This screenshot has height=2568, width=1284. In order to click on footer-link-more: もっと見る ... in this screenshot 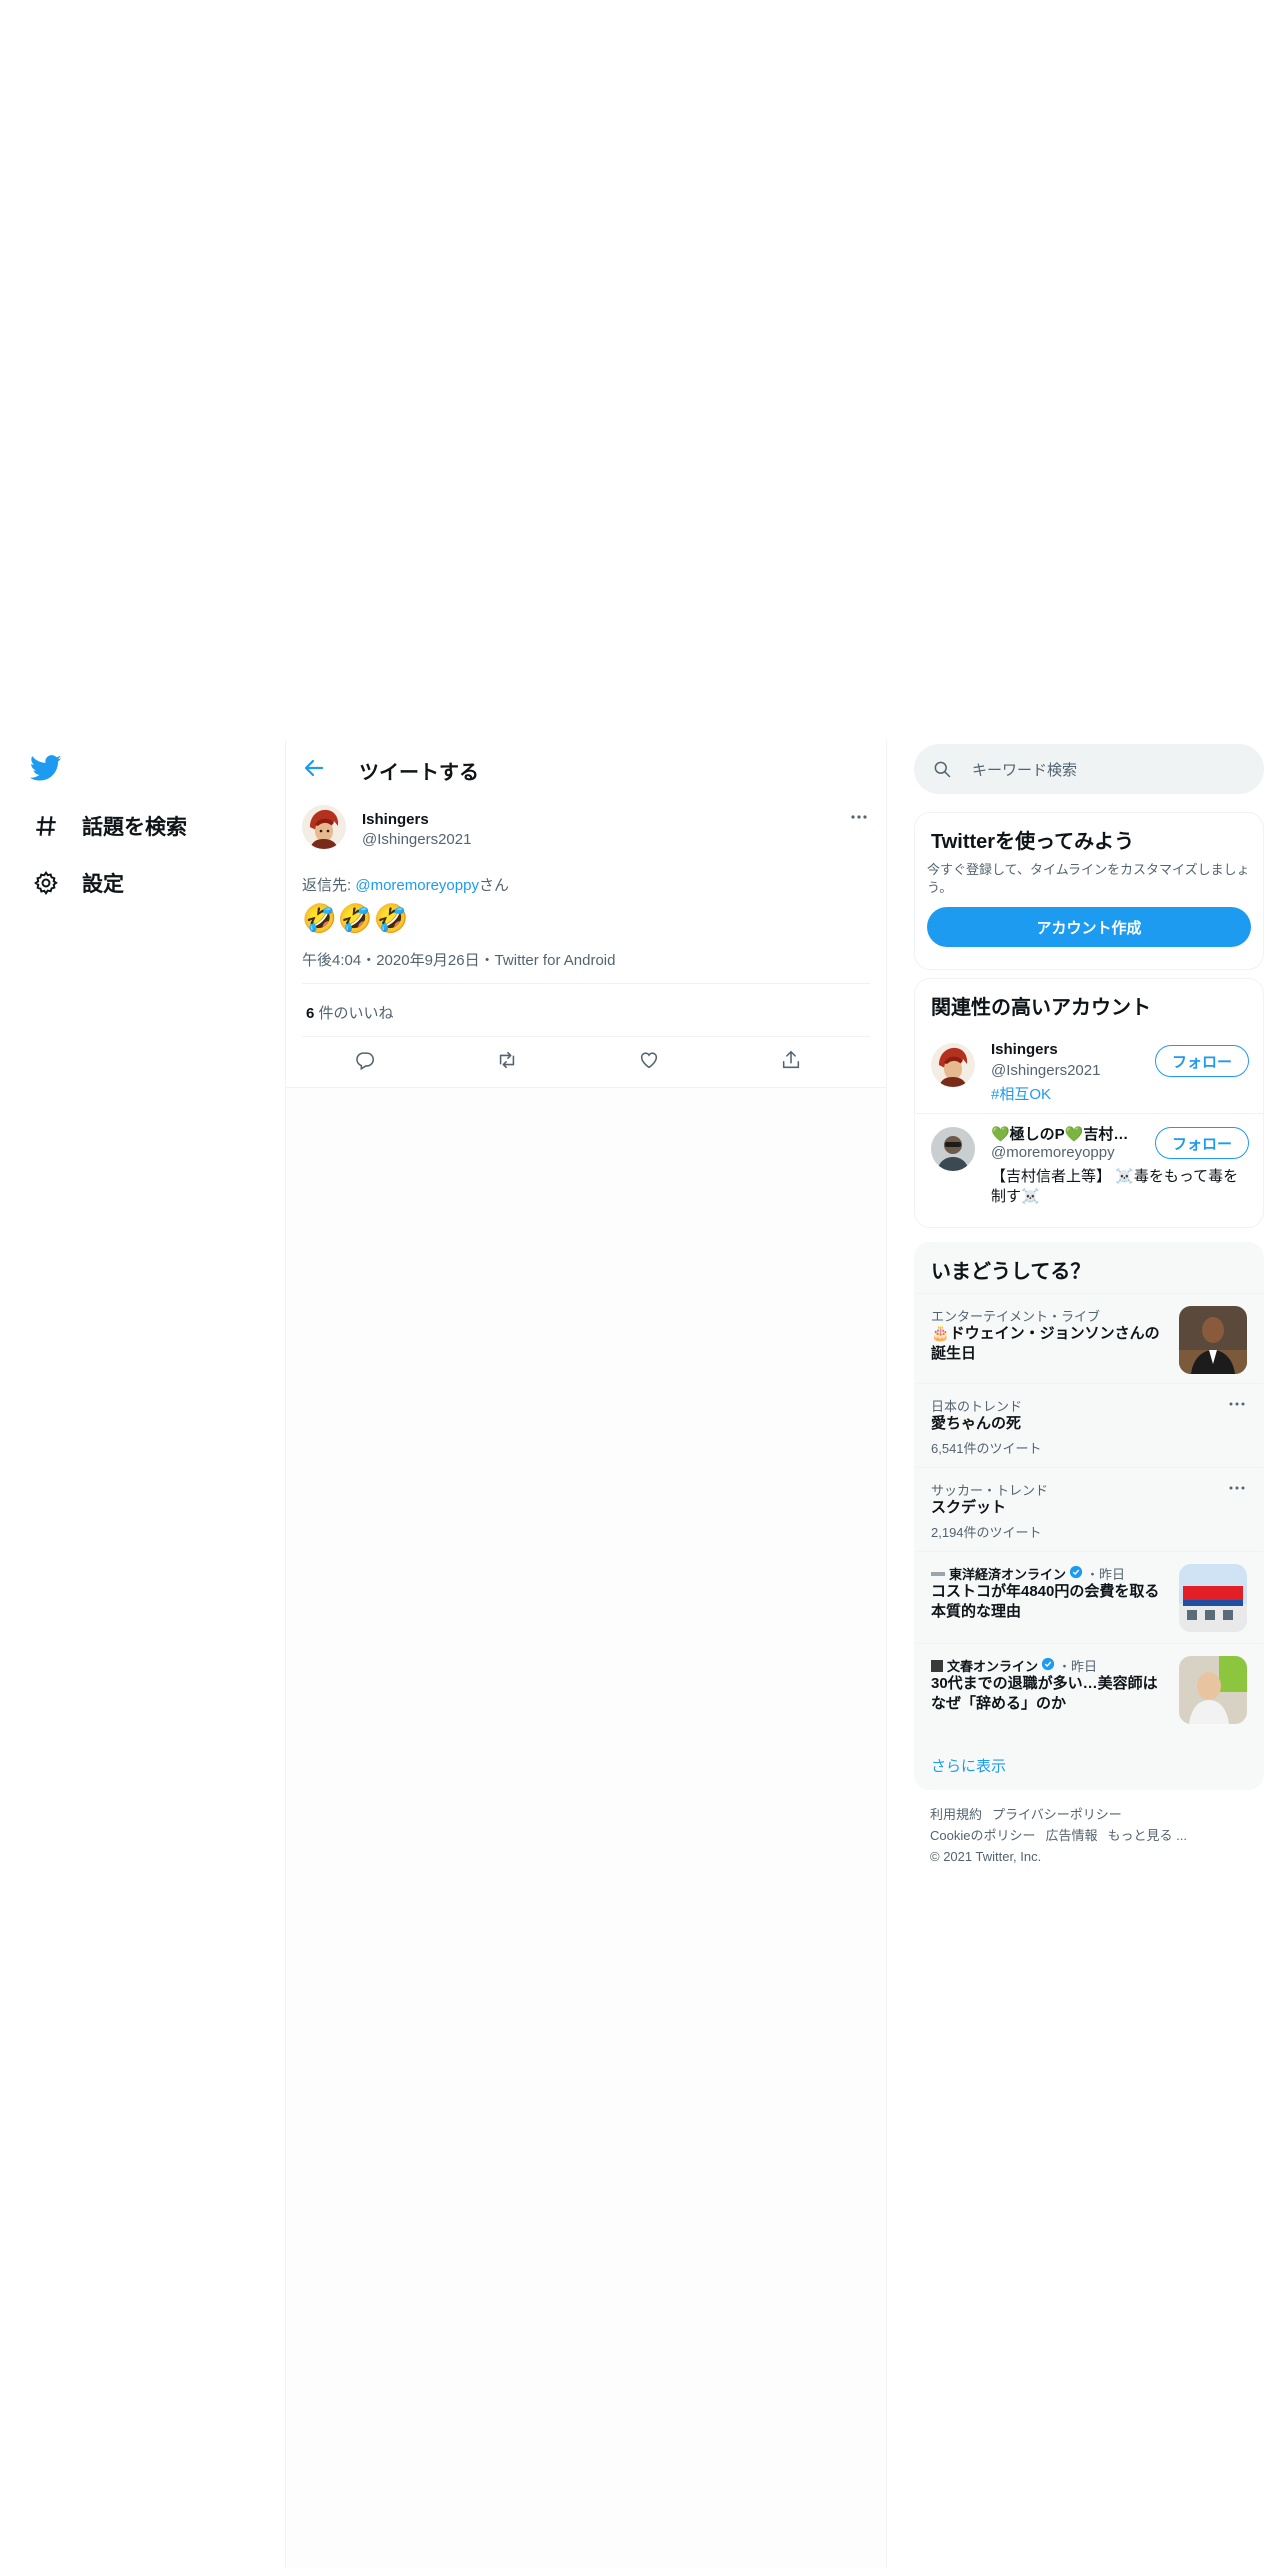, I will do `click(1146, 1835)`.